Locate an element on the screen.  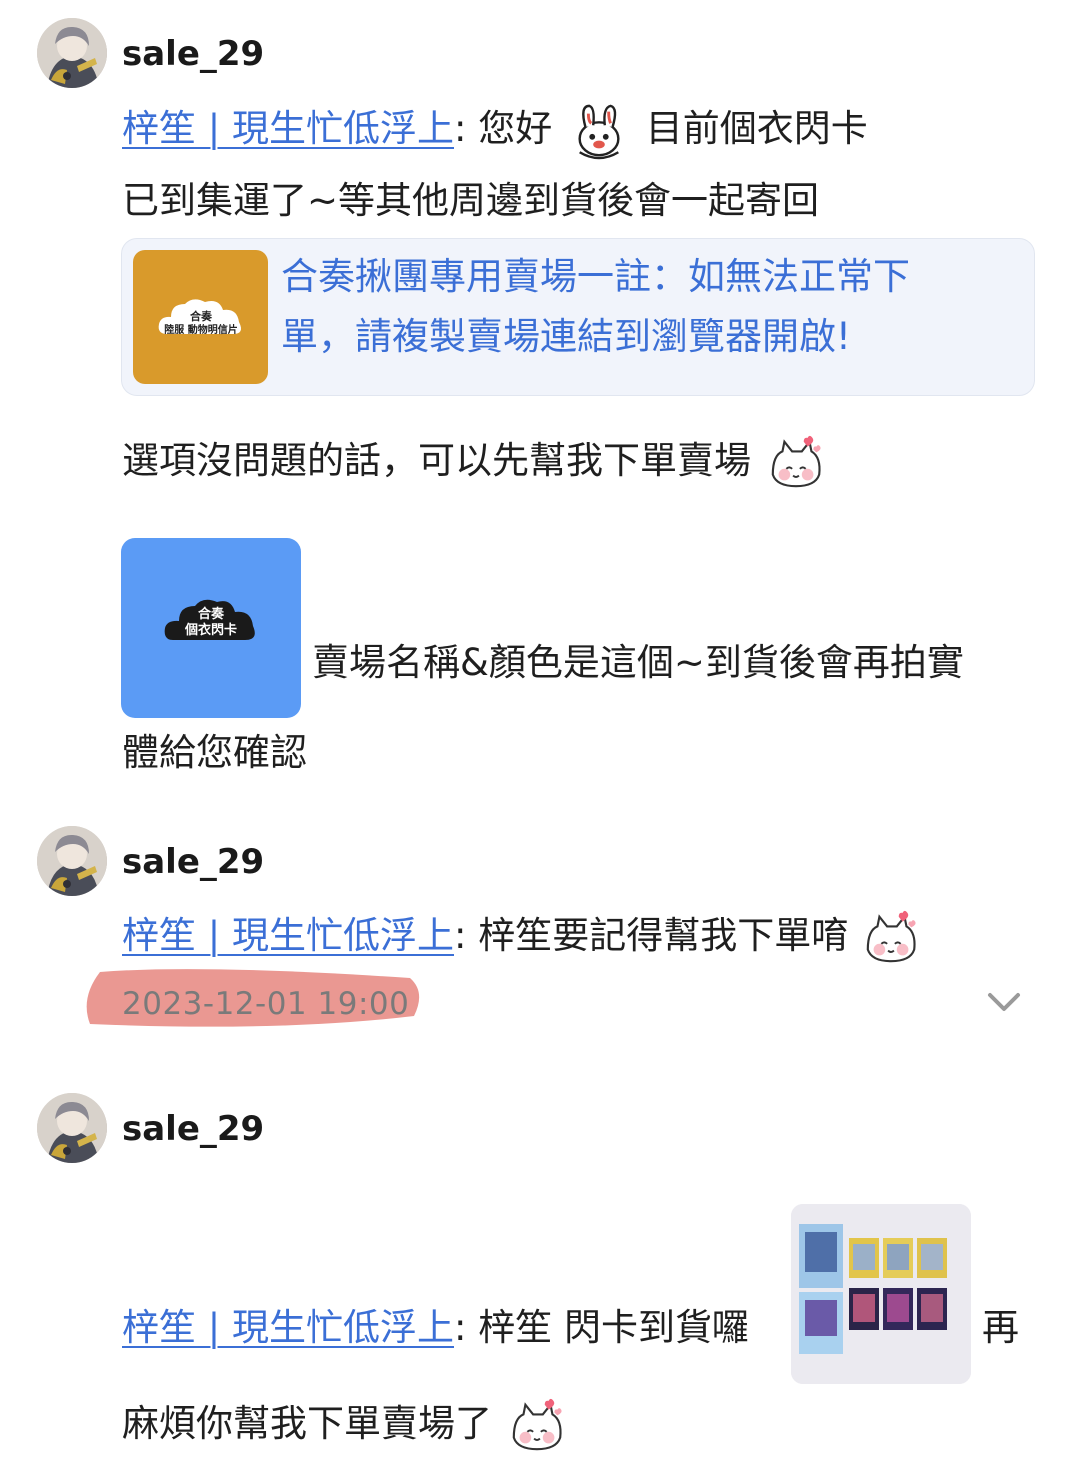
photo-thumbnail is located at coordinates (881, 1294).